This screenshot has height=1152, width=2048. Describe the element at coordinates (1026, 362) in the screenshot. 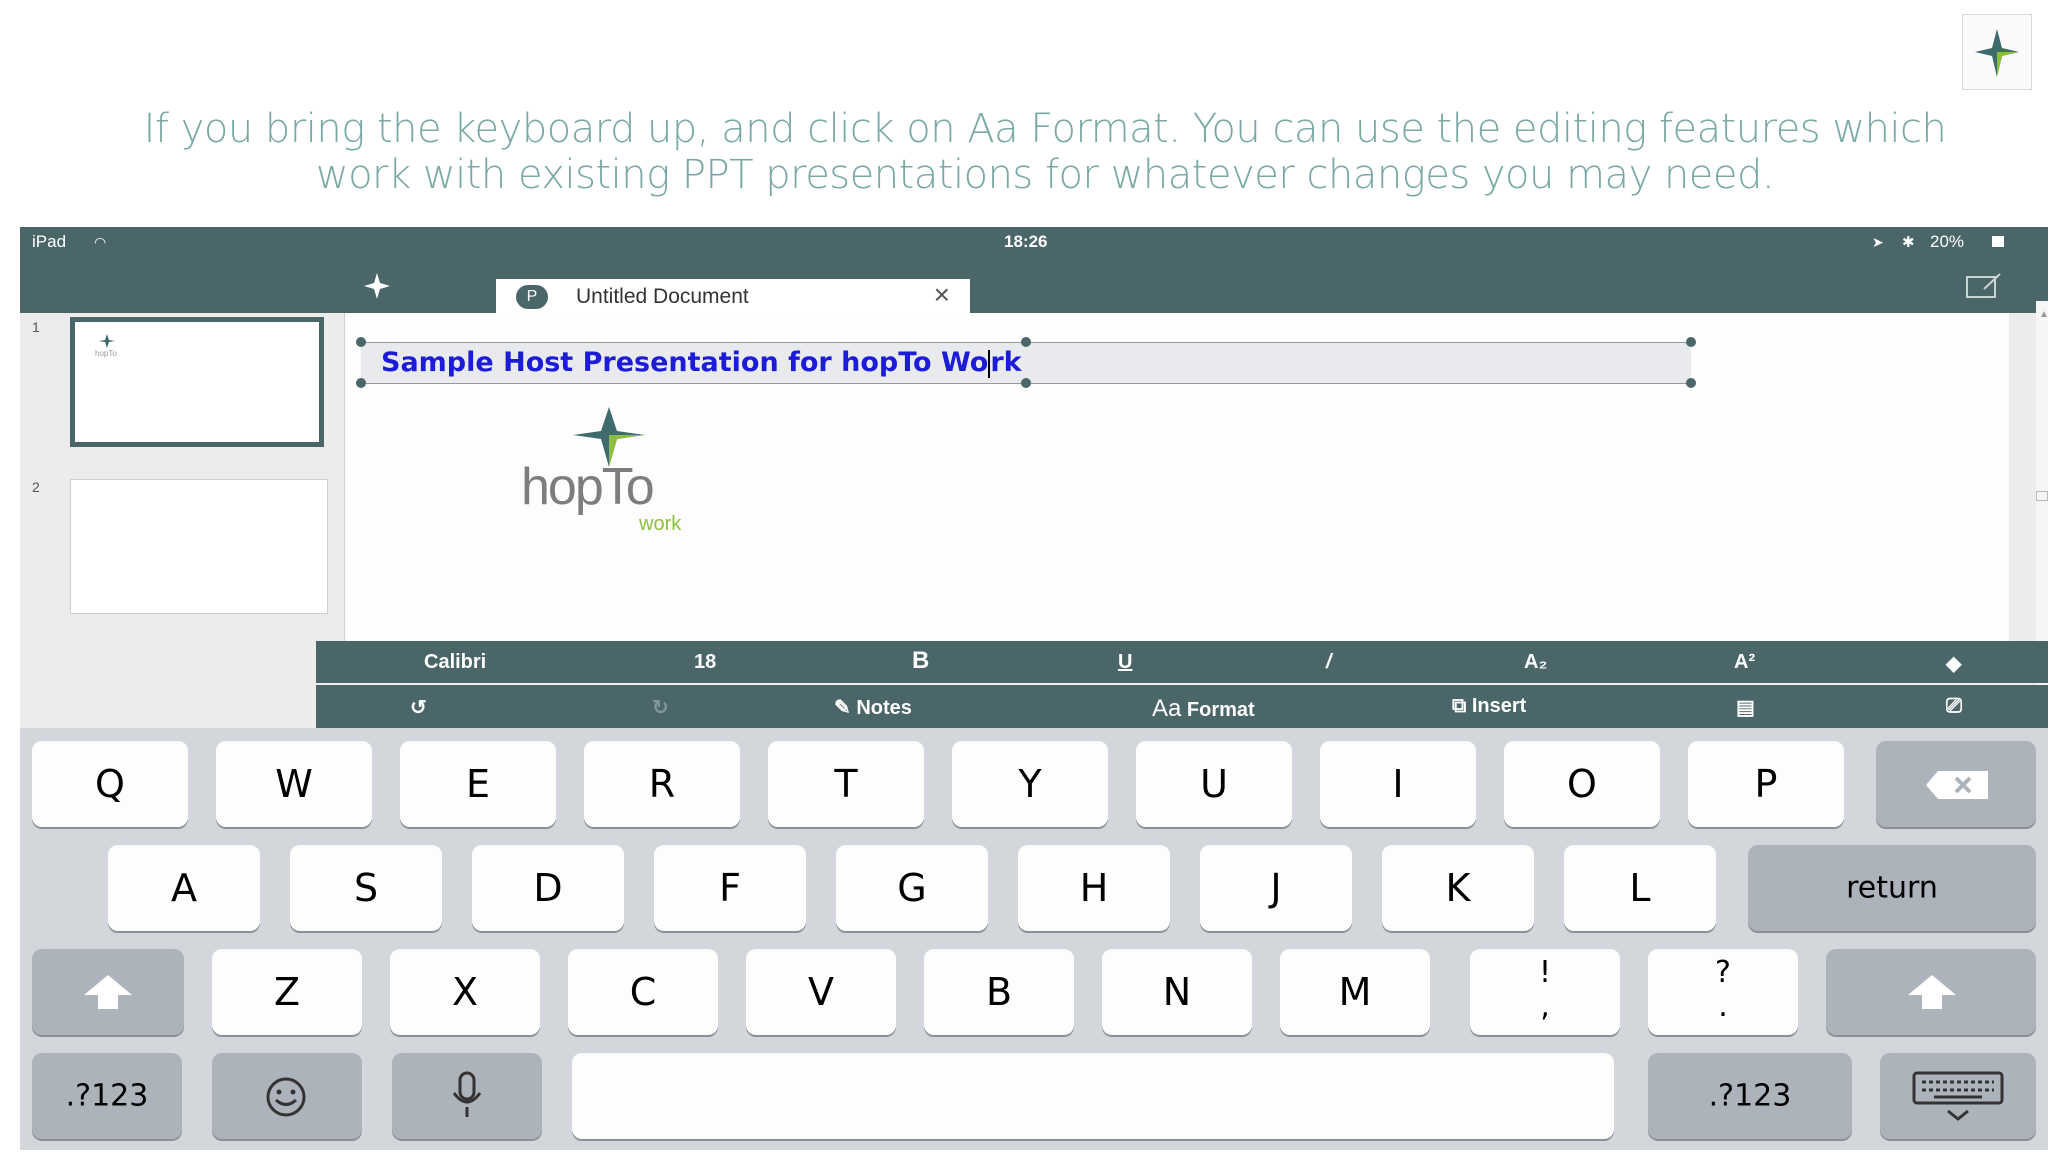

I see `title-text-box: Sample Host Presentation for hopTo Work` at that location.